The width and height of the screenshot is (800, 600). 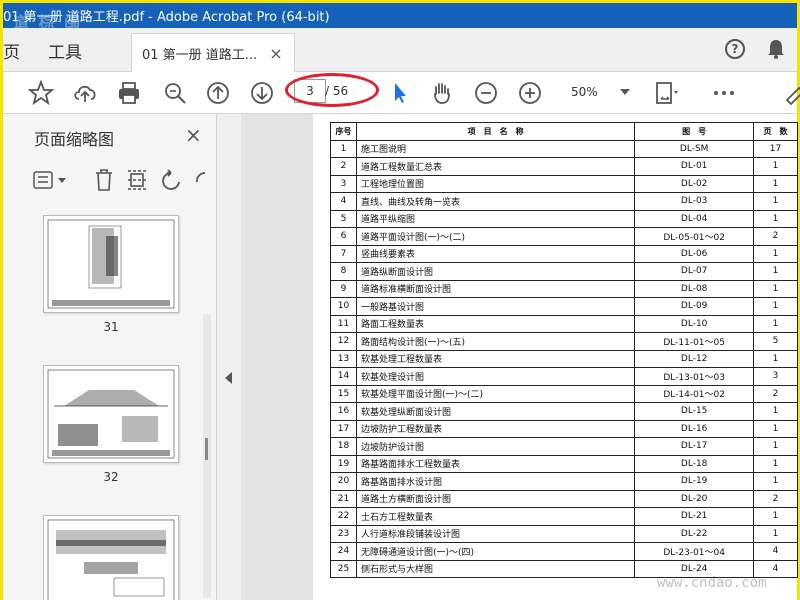 What do you see at coordinates (495, 411) in the screenshot?
I see `drawing-name: 软基处理纵断面设计图` at bounding box center [495, 411].